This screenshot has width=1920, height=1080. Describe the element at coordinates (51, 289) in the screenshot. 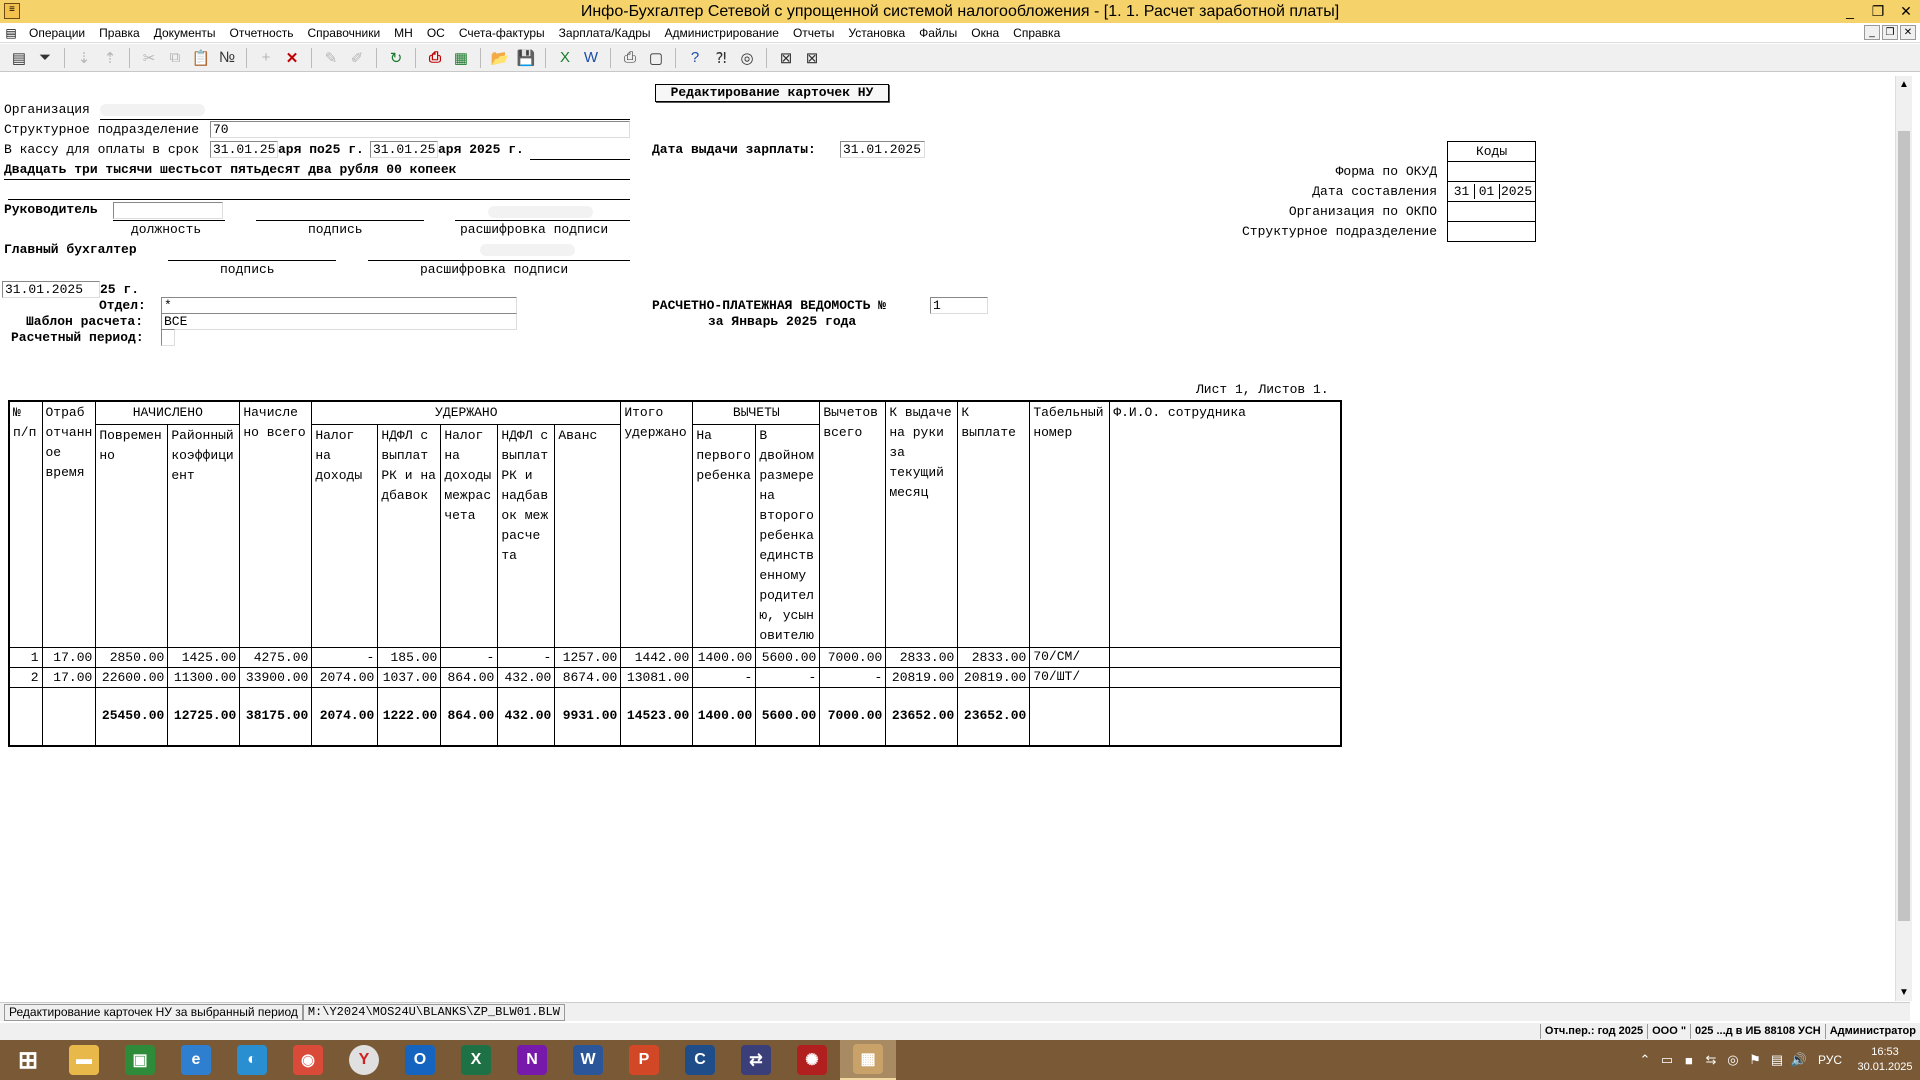

I see `doc-date-field: 31.01.2025` at that location.